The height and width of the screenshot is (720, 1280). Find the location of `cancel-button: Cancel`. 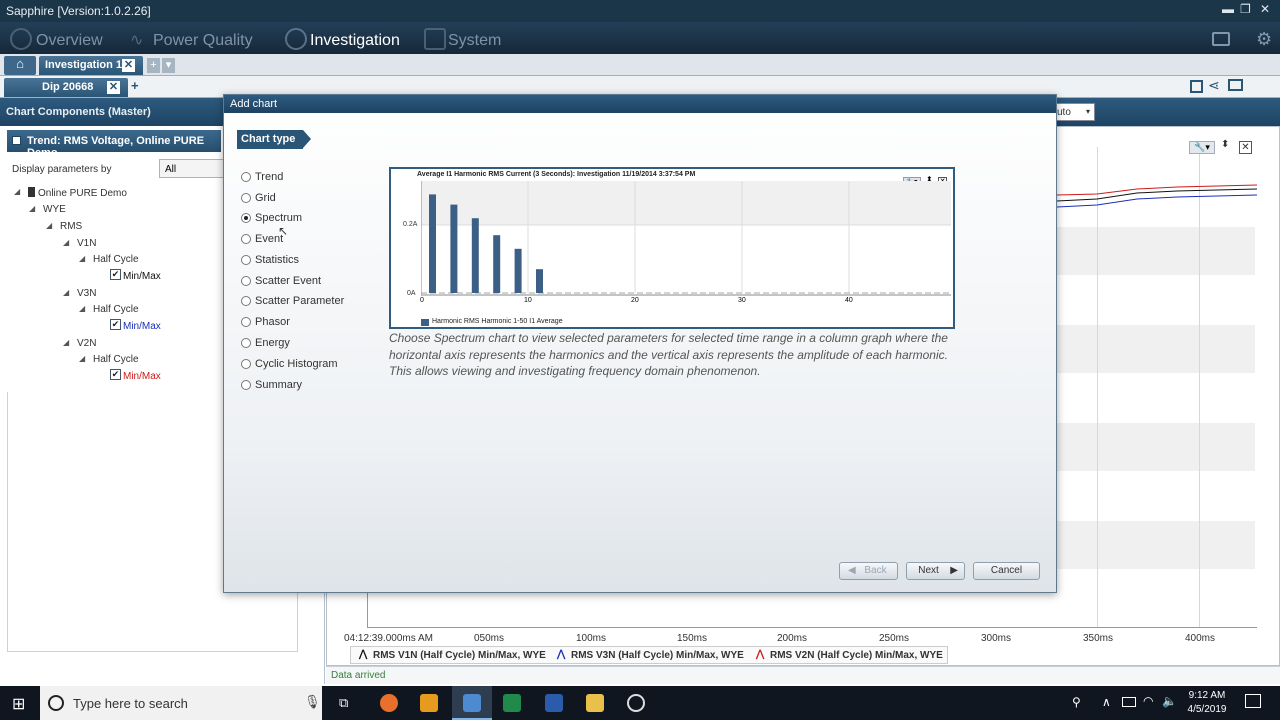

cancel-button: Cancel is located at coordinates (1006, 571).